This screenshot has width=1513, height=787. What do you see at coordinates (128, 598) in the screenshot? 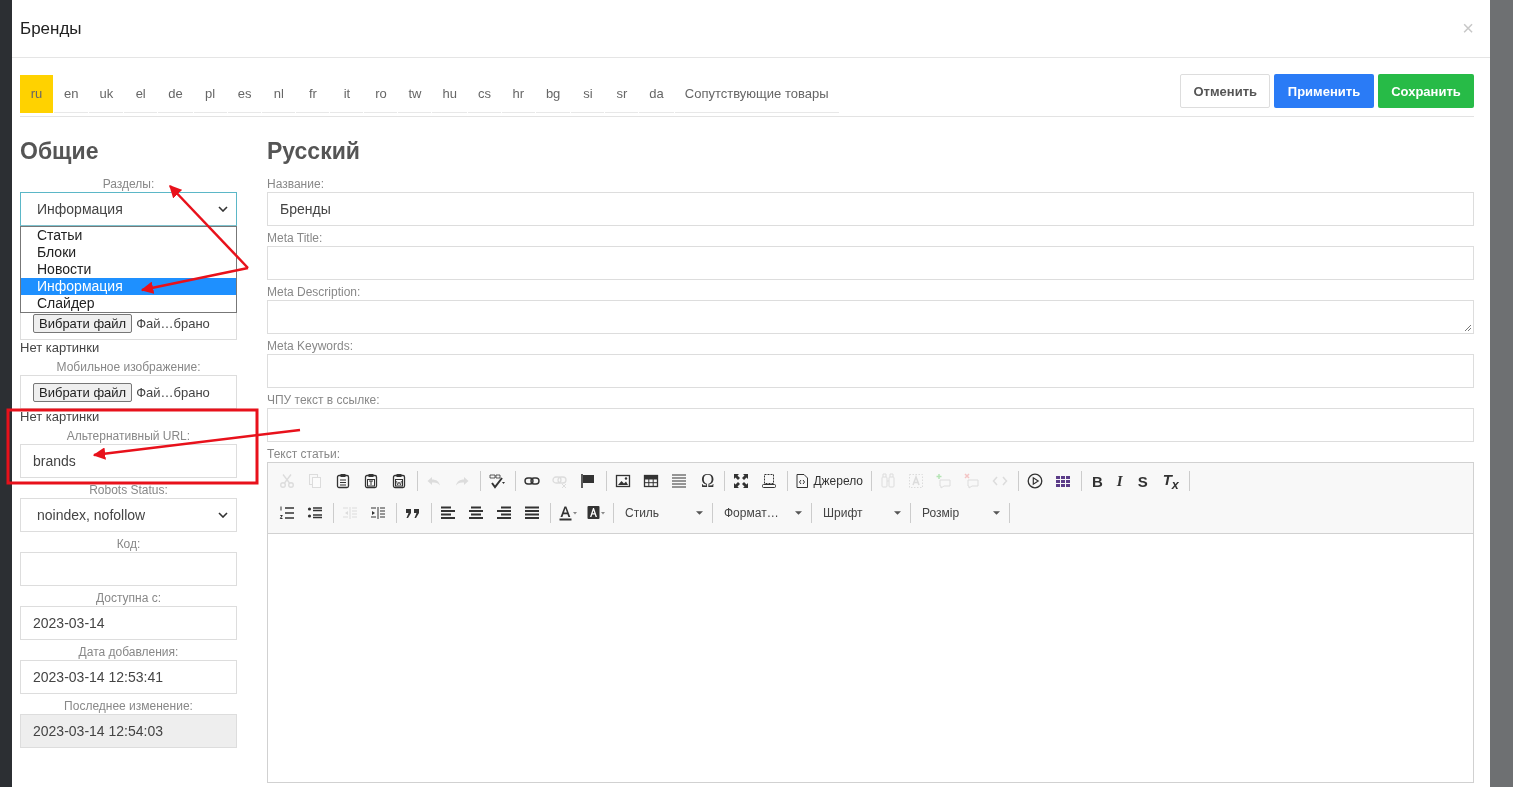
I see `field-label: Доступна с:` at bounding box center [128, 598].